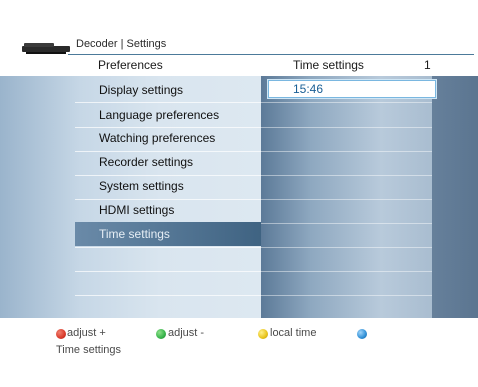  Describe the element at coordinates (293, 333) in the screenshot. I see `yellow-legend-label: local time` at that location.